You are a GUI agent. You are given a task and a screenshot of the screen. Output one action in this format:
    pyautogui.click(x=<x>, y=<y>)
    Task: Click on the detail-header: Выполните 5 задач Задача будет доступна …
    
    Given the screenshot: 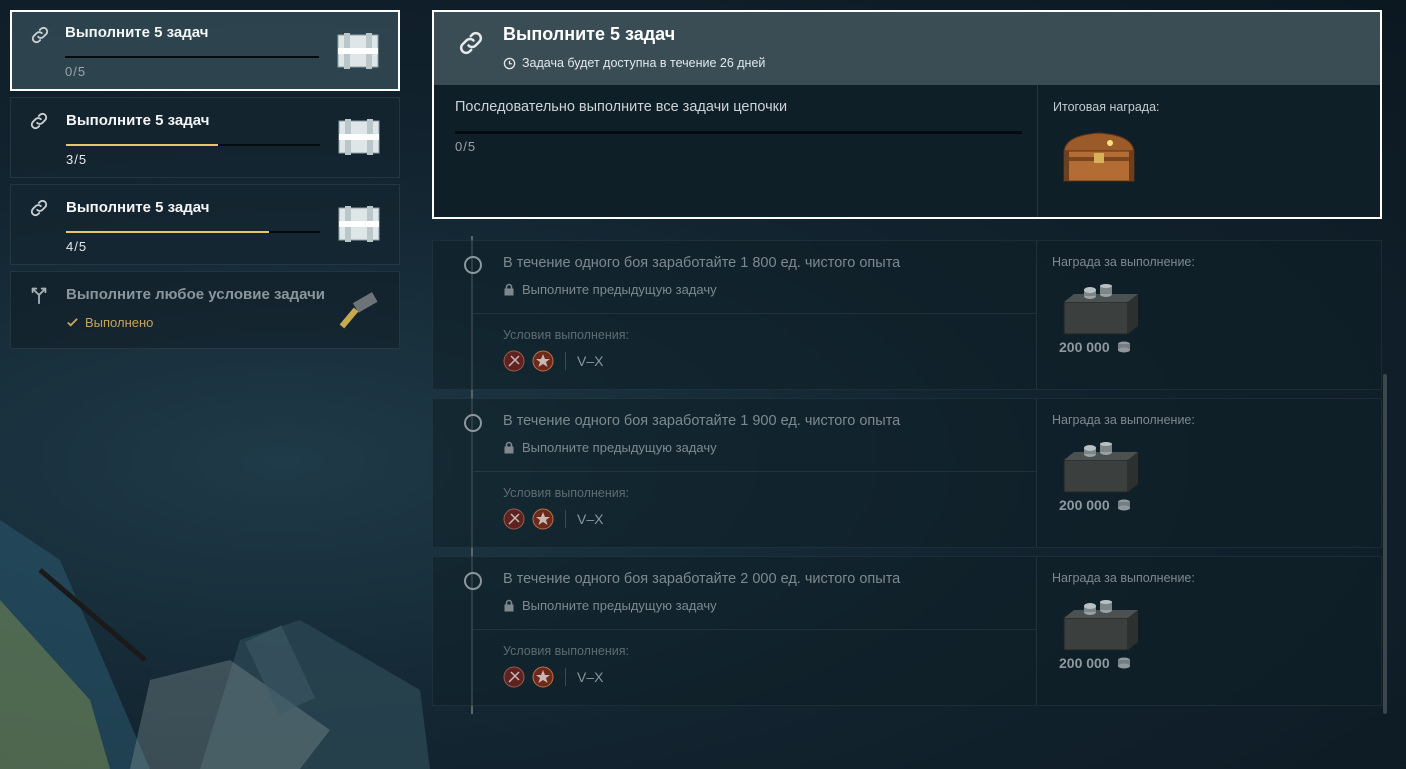 What is the action you would take?
    pyautogui.click(x=907, y=48)
    